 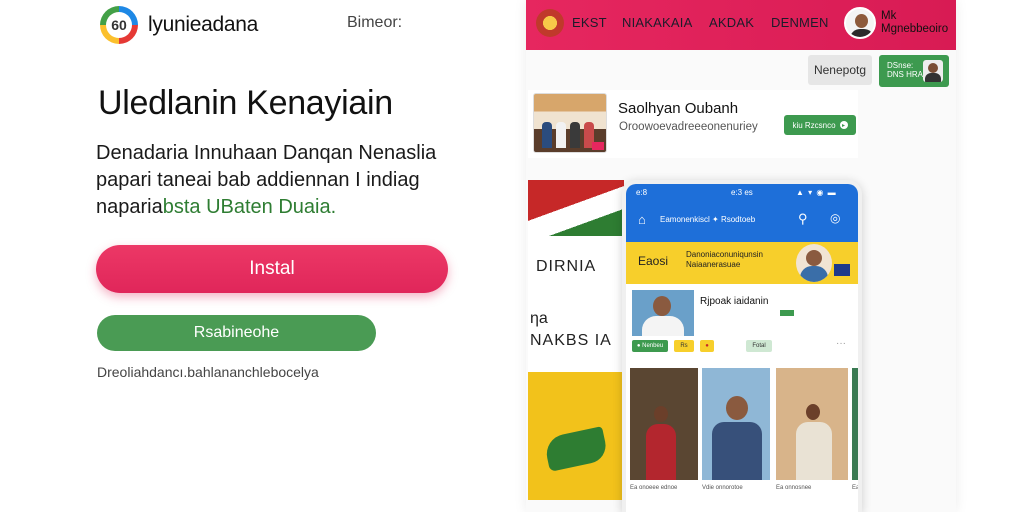 I want to click on chip-1: ● Nenbeu, so click(x=650, y=346).